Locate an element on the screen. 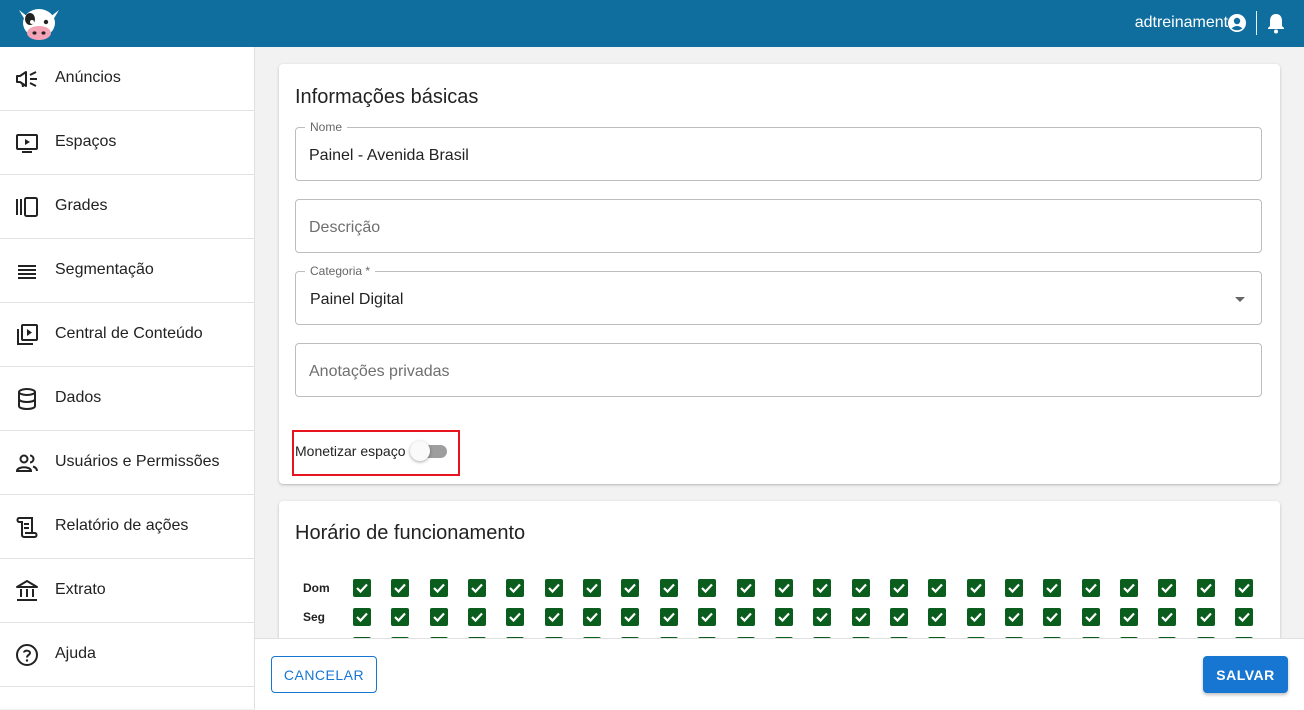 This screenshot has height=710, width=1304. sidebar-item-grades: Grades is located at coordinates (127, 207).